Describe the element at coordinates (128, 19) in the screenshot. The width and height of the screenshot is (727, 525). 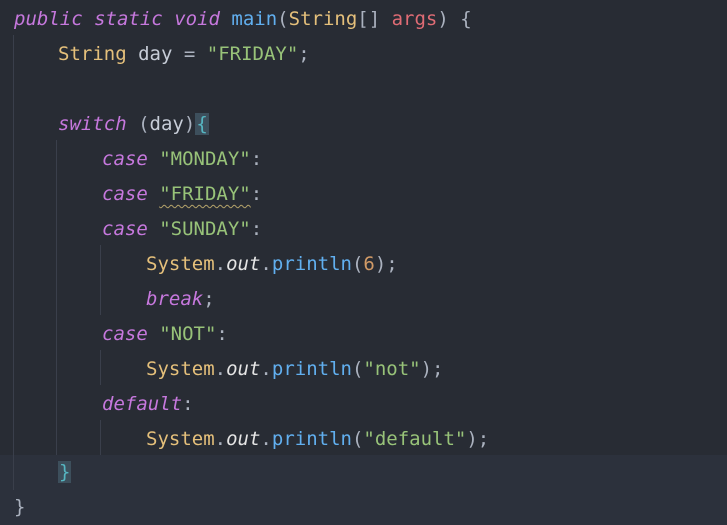
I see `code-token: static` at that location.